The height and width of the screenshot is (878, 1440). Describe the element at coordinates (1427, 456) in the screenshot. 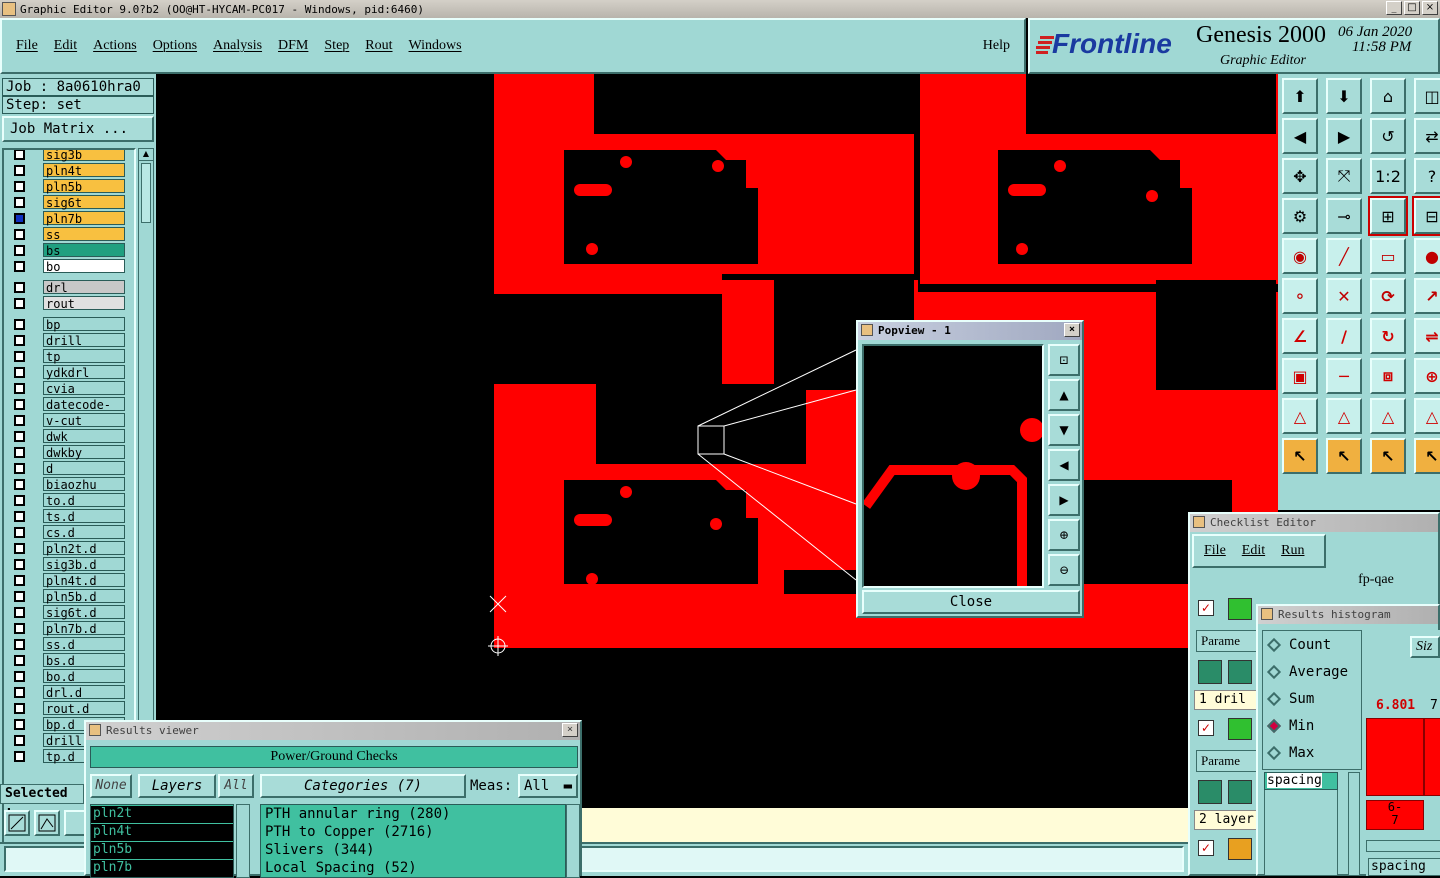

I see `pointer-route-icon: ↖` at that location.